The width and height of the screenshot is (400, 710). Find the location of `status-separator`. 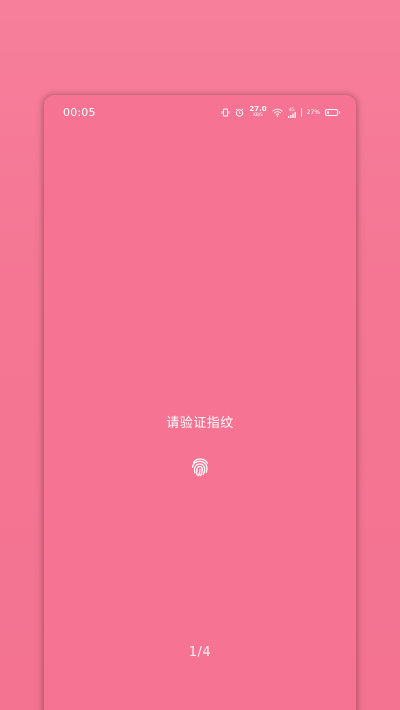

status-separator is located at coordinates (301, 112).